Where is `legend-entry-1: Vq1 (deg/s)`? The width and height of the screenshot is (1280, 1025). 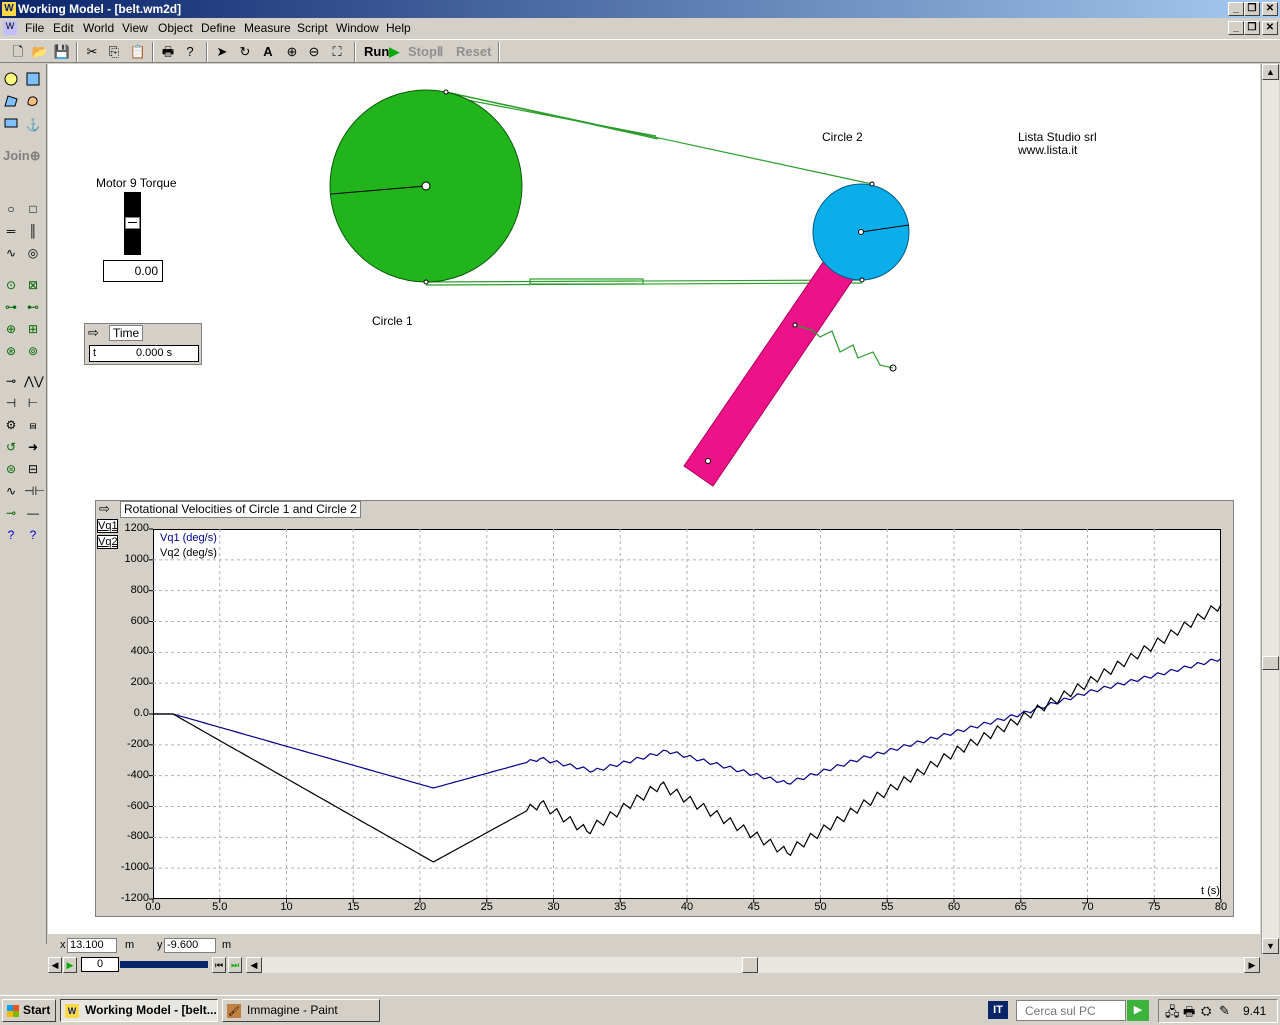
legend-entry-1: Vq1 (deg/s) is located at coordinates (188, 538).